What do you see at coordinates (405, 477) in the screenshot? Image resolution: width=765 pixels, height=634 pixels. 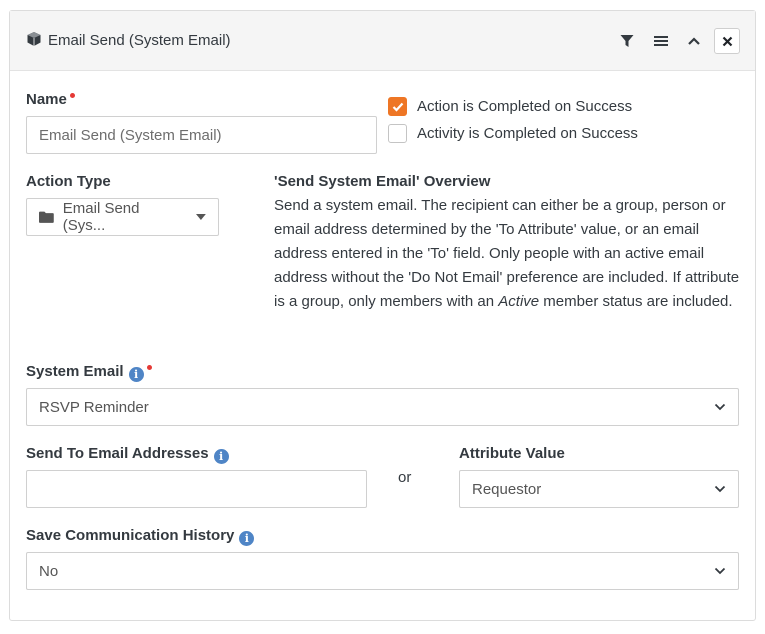 I see `or-separator: or` at bounding box center [405, 477].